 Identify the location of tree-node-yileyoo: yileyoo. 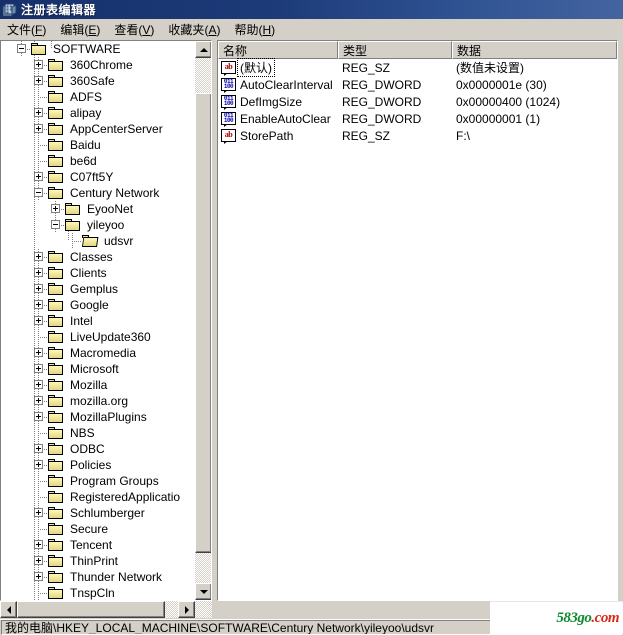
(98, 225).